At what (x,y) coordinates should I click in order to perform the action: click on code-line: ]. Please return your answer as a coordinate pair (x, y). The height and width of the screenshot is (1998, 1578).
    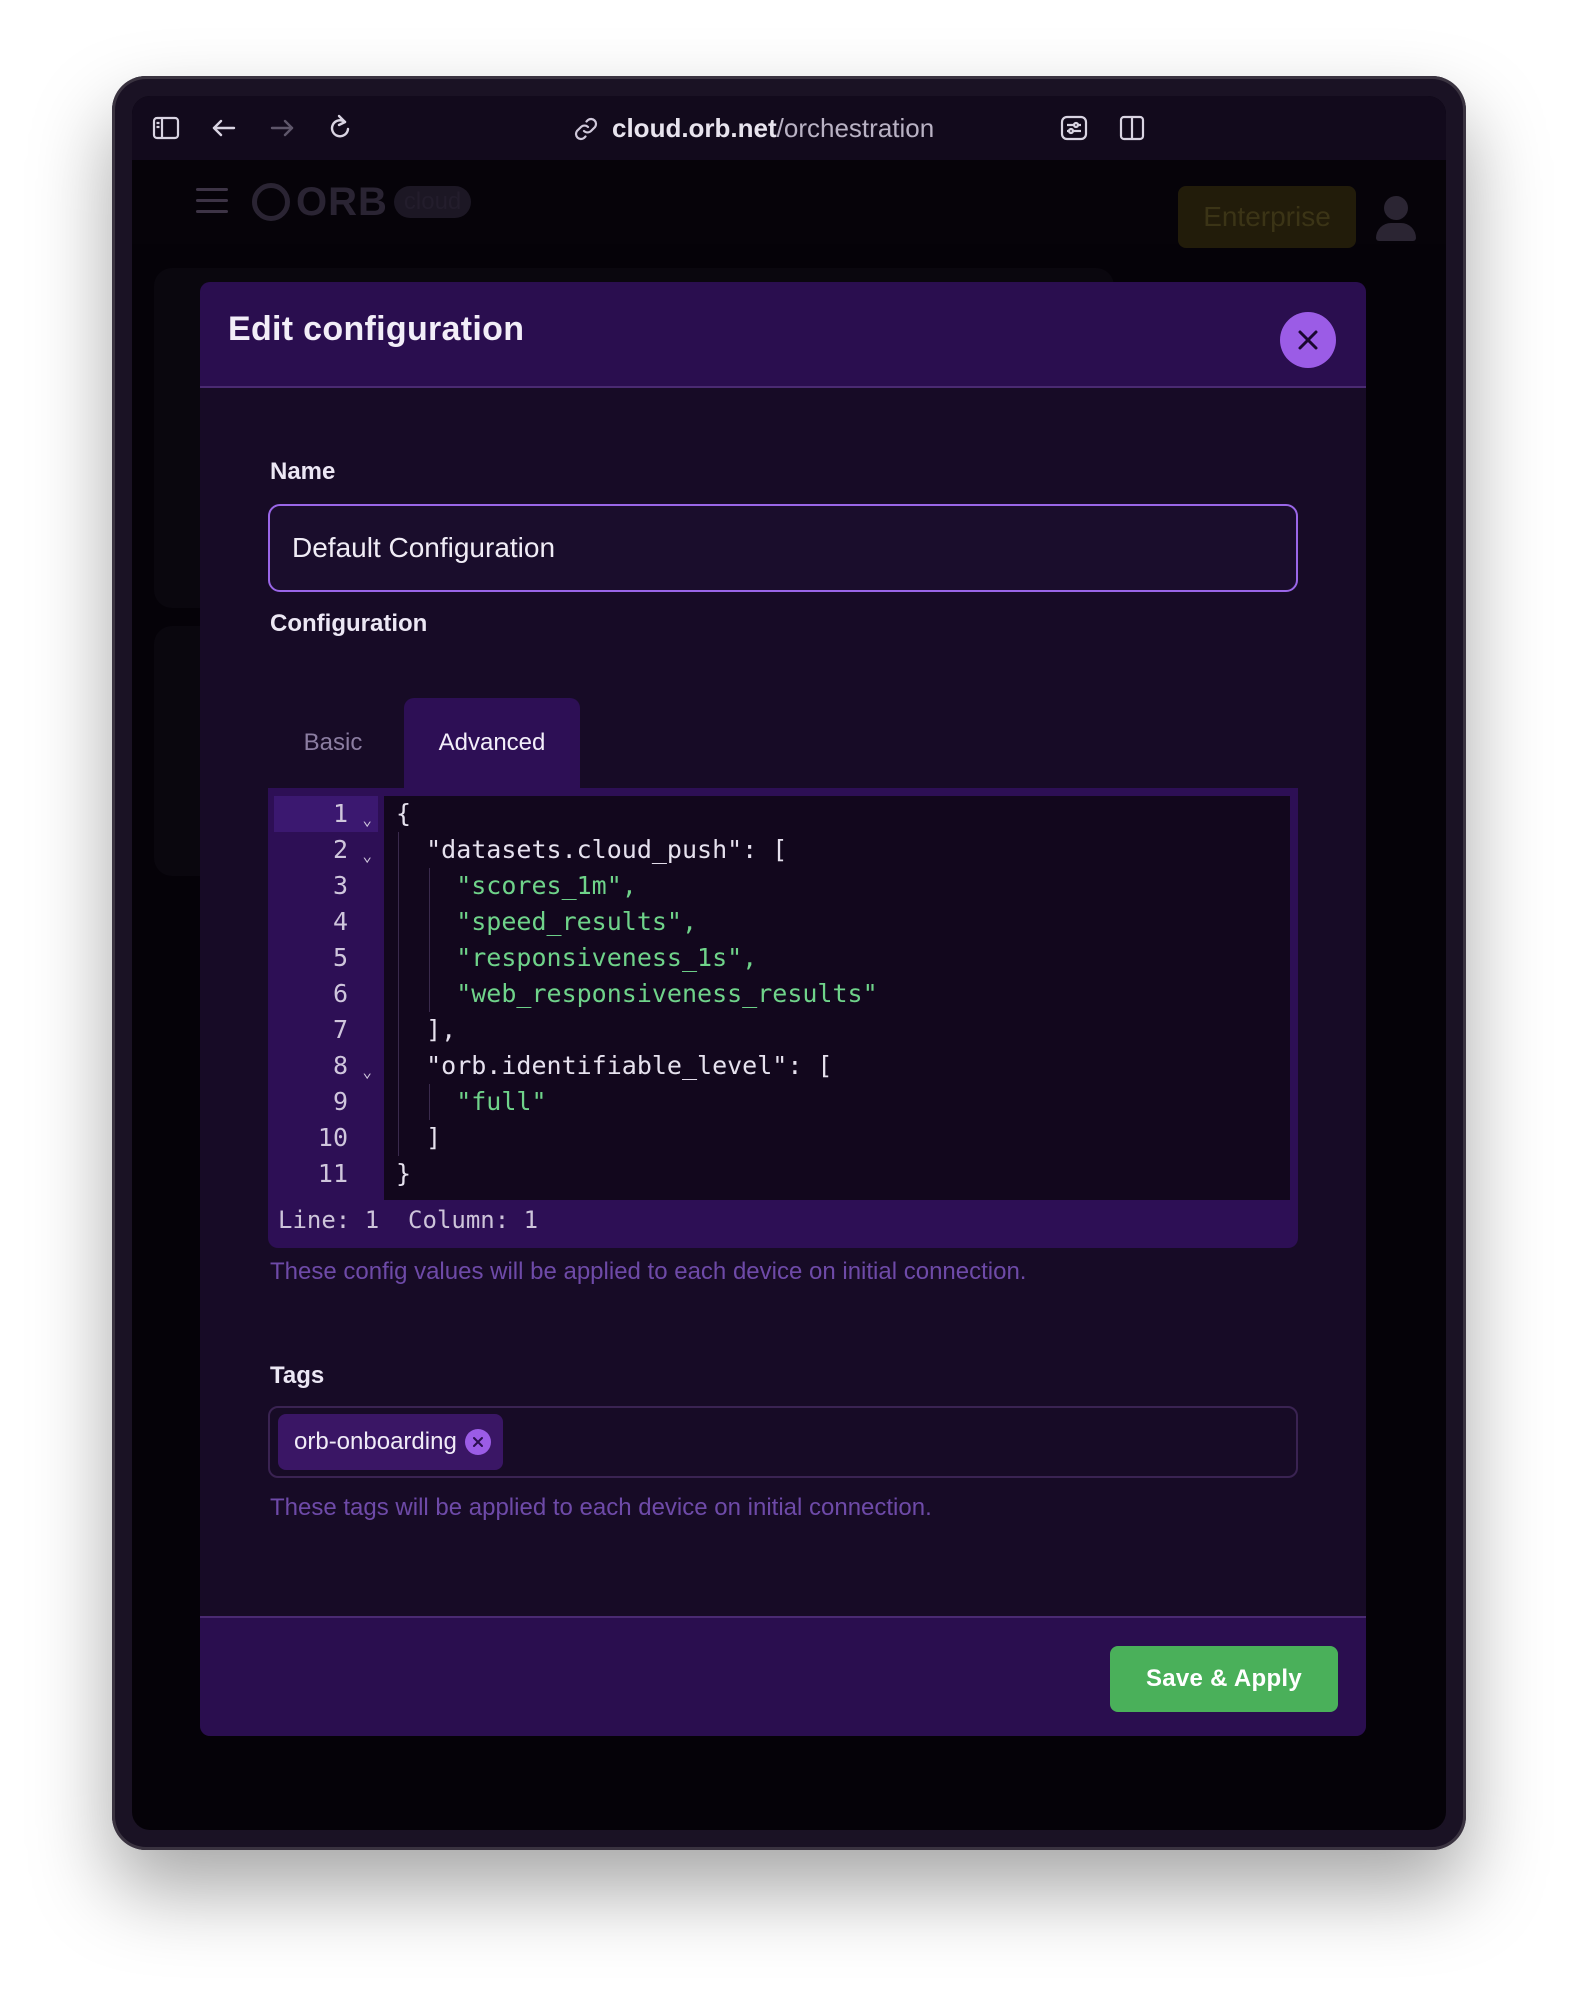
    Looking at the image, I should click on (419, 1137).